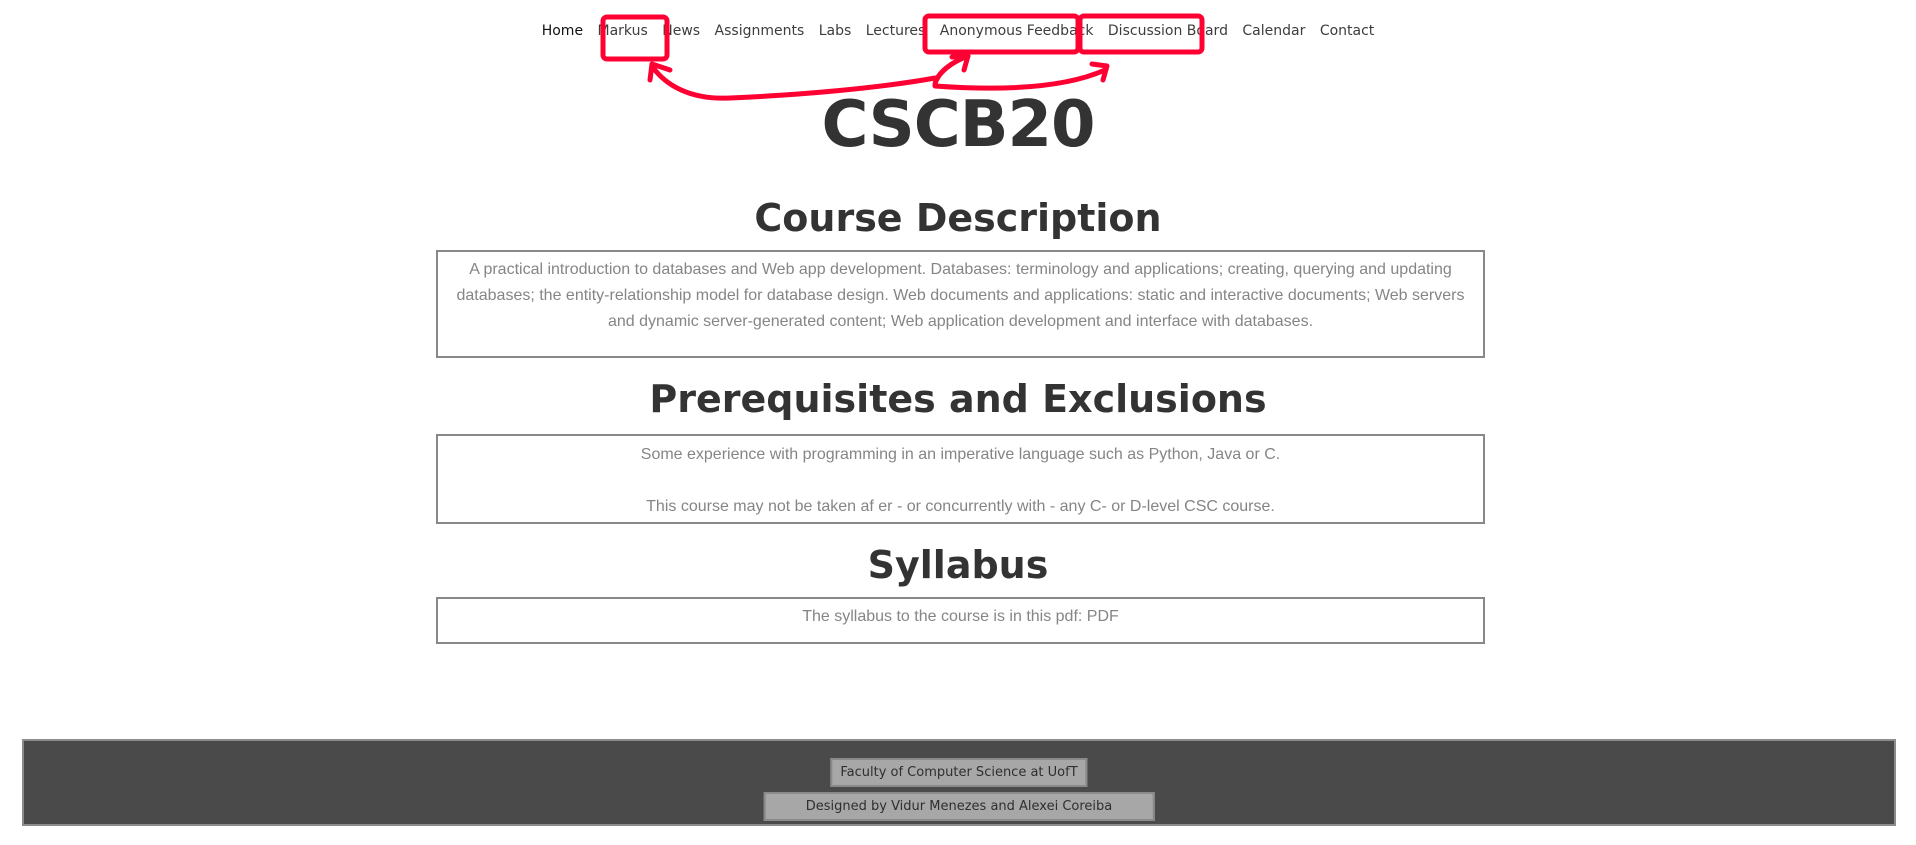  I want to click on nav-labs: Labs, so click(835, 31).